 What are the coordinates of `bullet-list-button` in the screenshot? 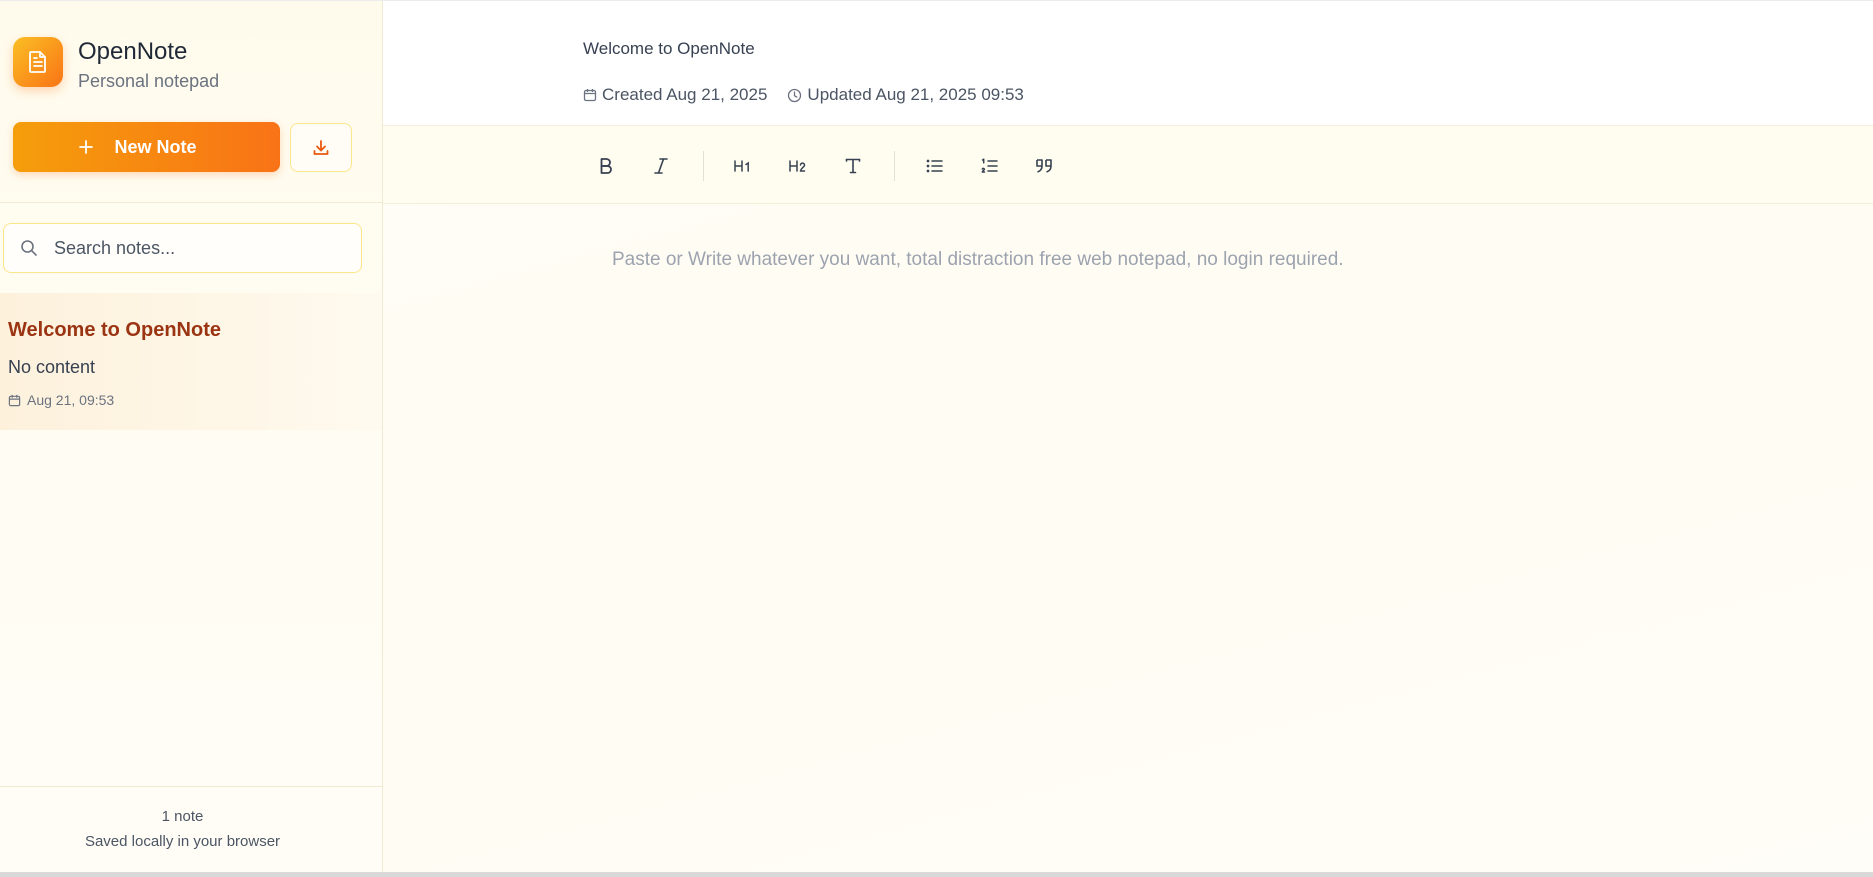 It's located at (935, 166).